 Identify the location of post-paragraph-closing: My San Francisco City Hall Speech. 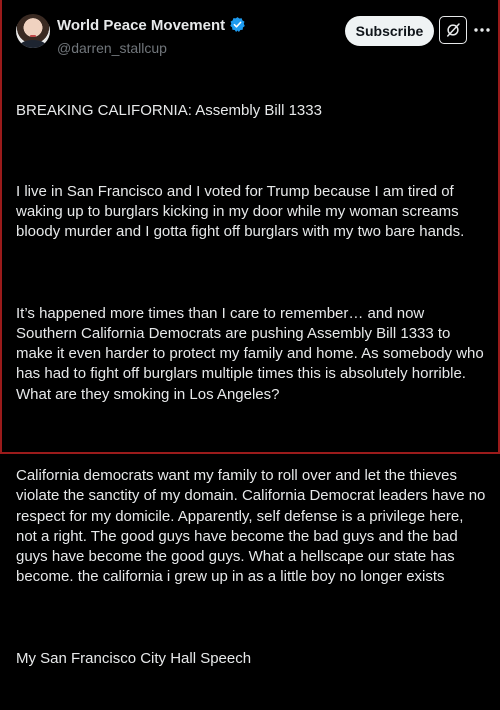
(134, 658).